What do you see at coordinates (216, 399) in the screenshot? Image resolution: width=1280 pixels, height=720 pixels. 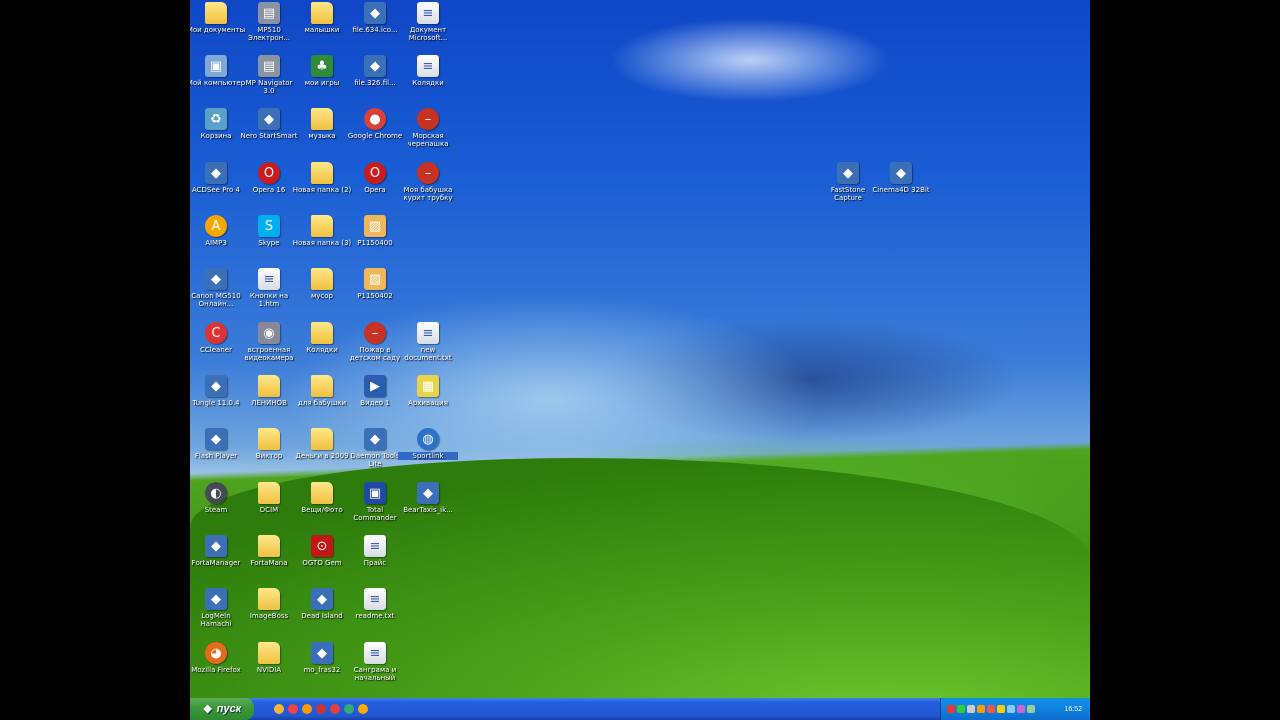 I see `desktop-shortcut: ◆ Tungle 11.0.4` at bounding box center [216, 399].